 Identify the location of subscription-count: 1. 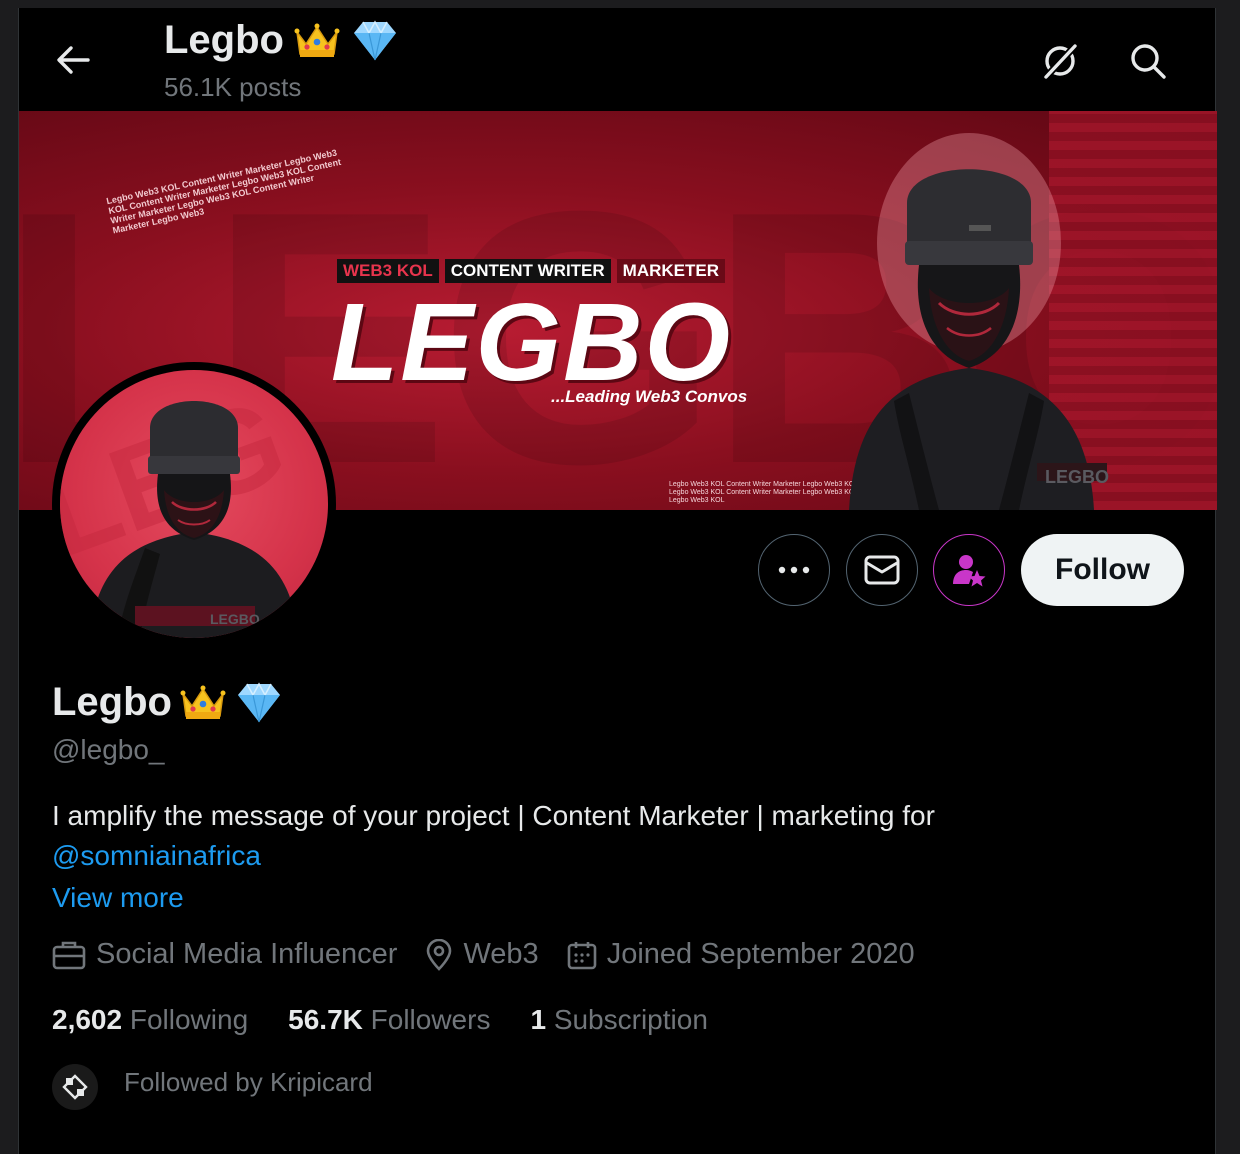
(538, 1019).